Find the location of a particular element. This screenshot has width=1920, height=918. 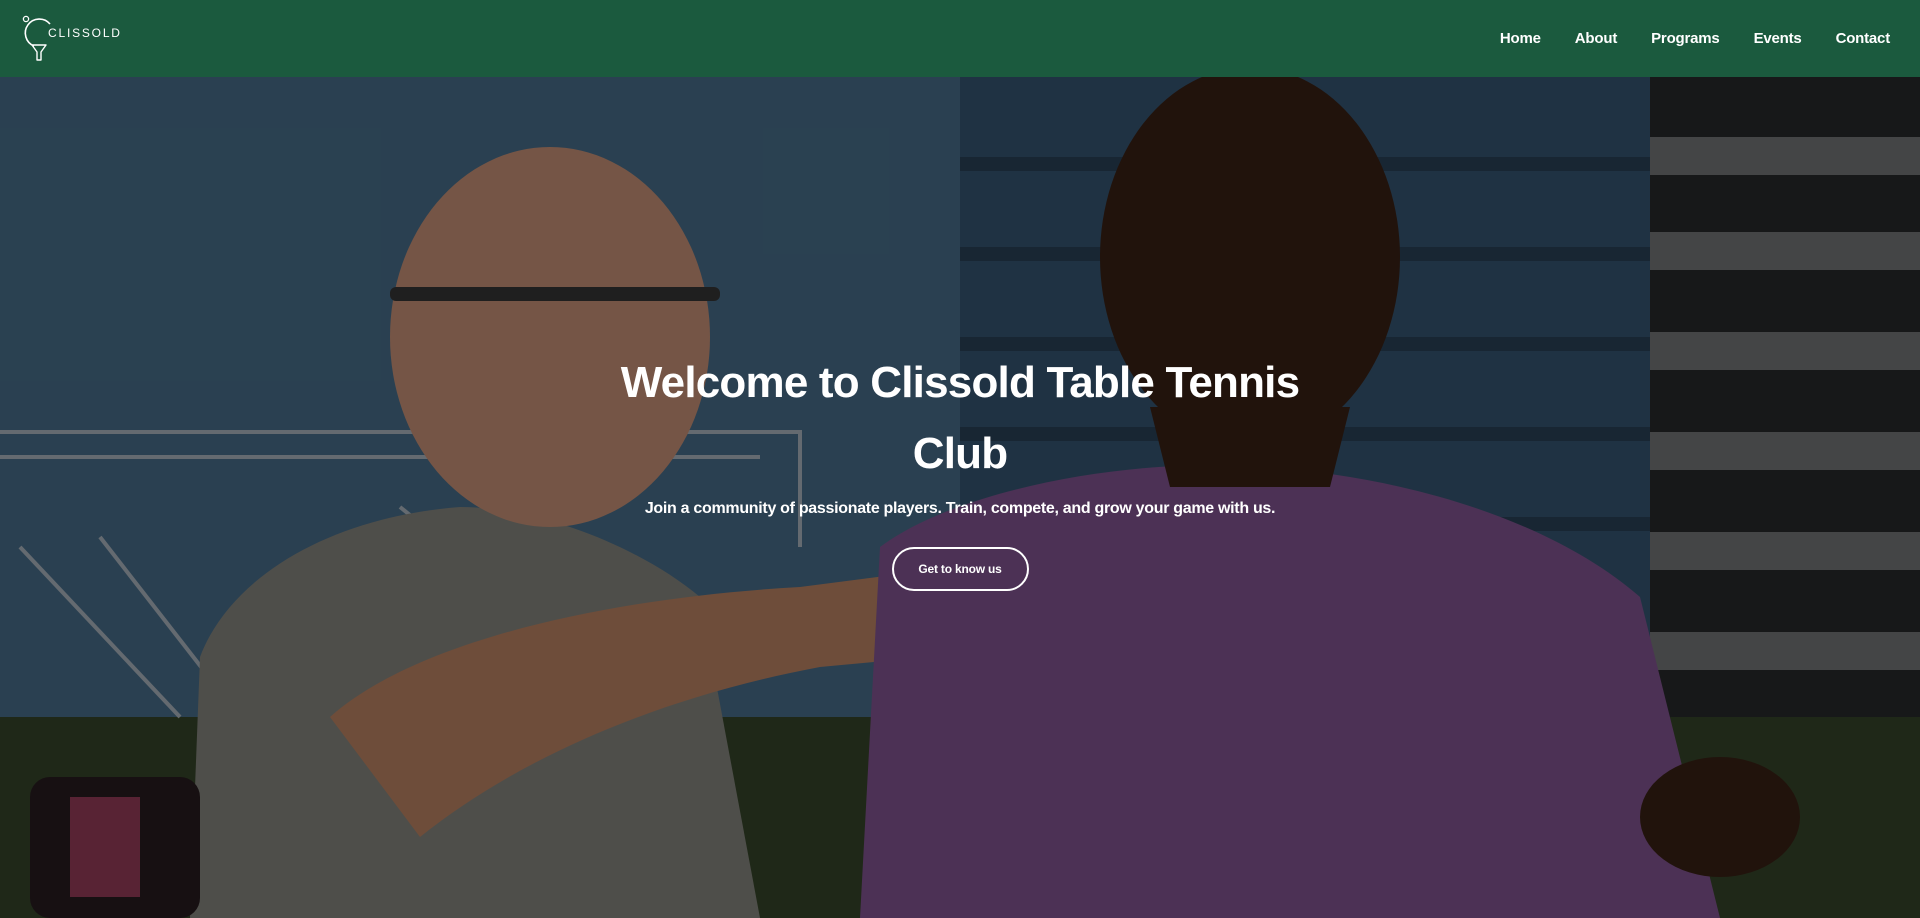

main-nav: Home About Programs Events Contact is located at coordinates (1678, 38).